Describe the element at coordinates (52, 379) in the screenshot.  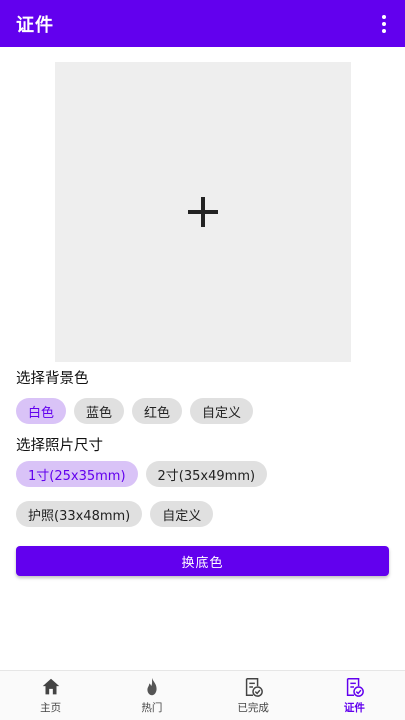
I see `background-section-title: 选择背景色` at that location.